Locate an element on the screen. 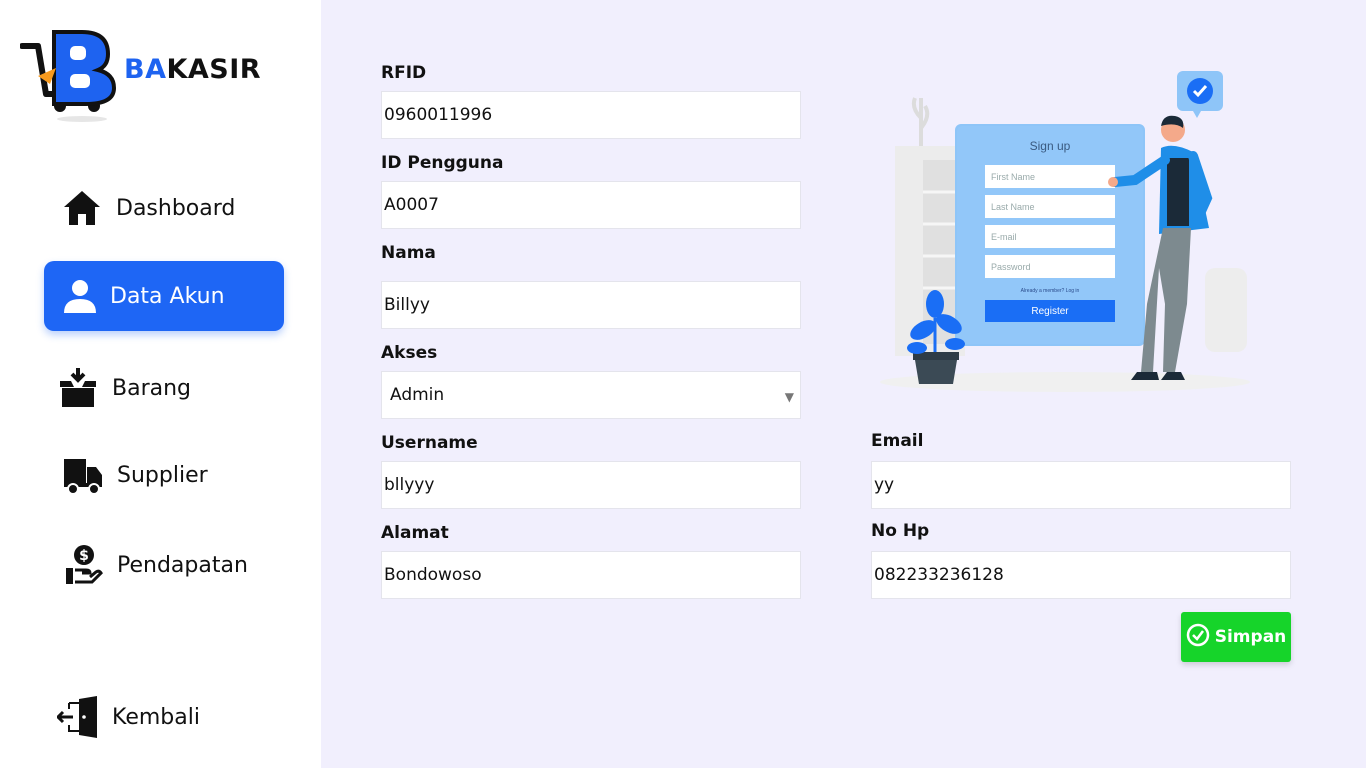 The height and width of the screenshot is (768, 1366). nama-input: Billyy is located at coordinates (591, 305).